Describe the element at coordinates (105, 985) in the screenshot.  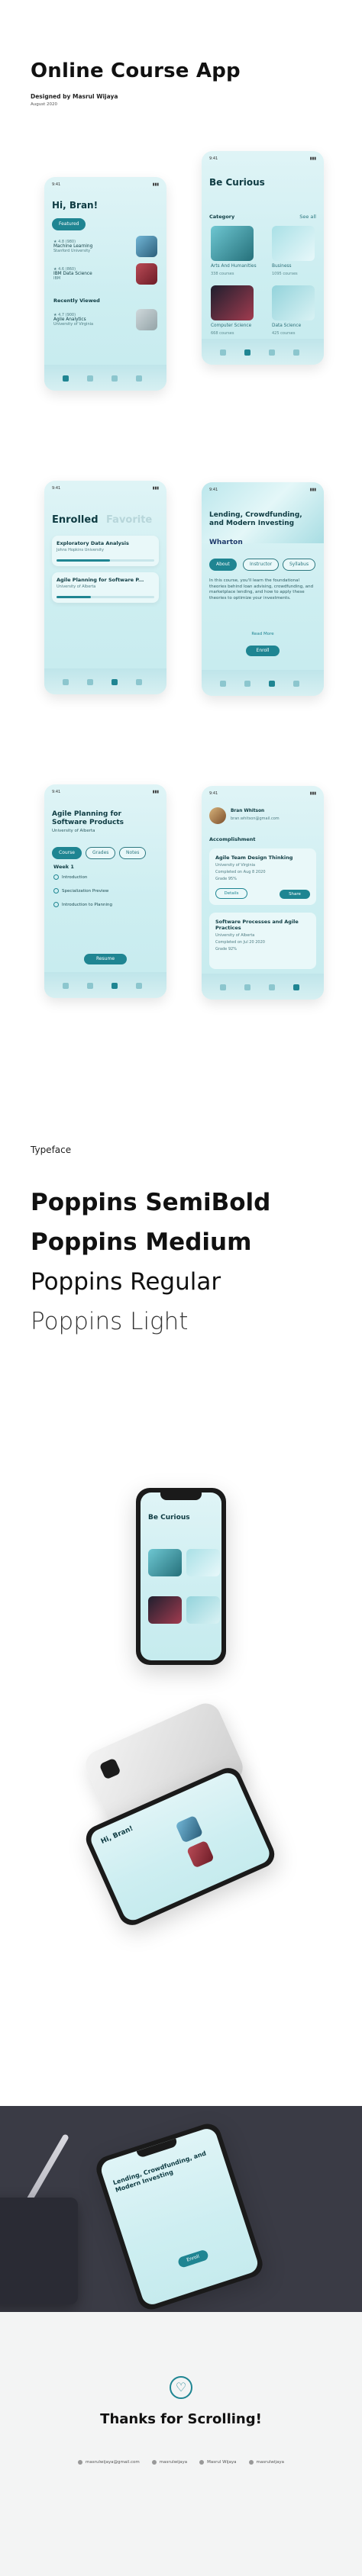
I see `bottom-nav` at that location.